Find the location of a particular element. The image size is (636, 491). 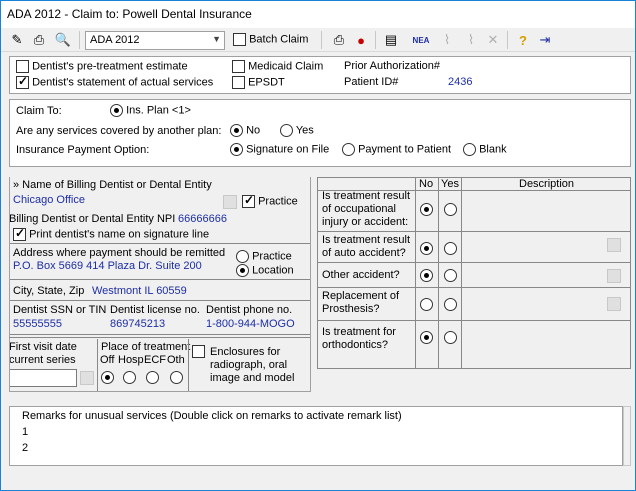

place-label: Place of treatment is located at coordinates (146, 347).